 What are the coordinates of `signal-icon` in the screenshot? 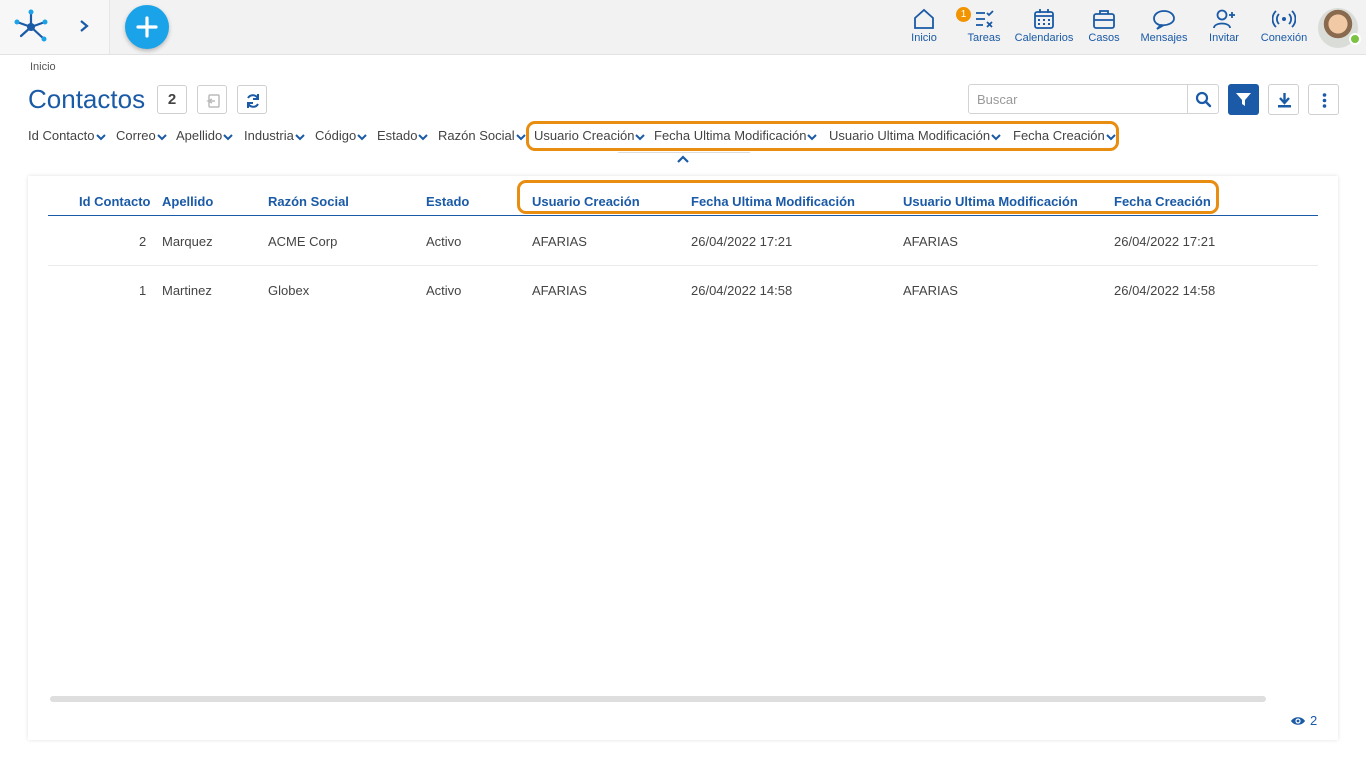 It's located at (1284, 19).